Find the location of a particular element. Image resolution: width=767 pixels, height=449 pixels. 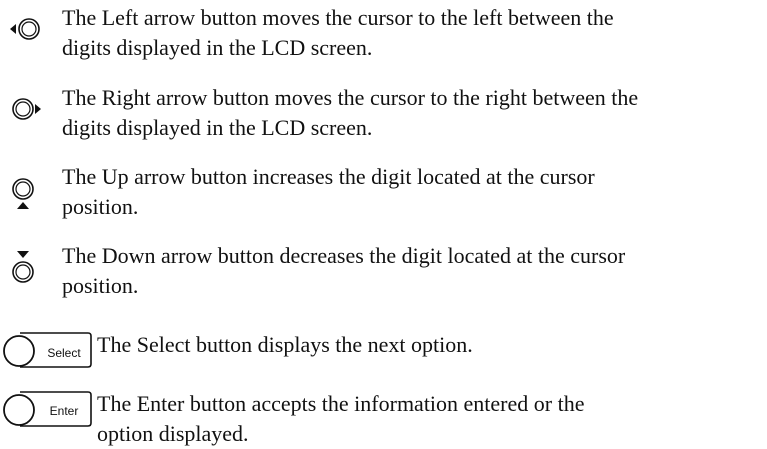

down-arrow-button-icon is located at coordinates (23, 267).